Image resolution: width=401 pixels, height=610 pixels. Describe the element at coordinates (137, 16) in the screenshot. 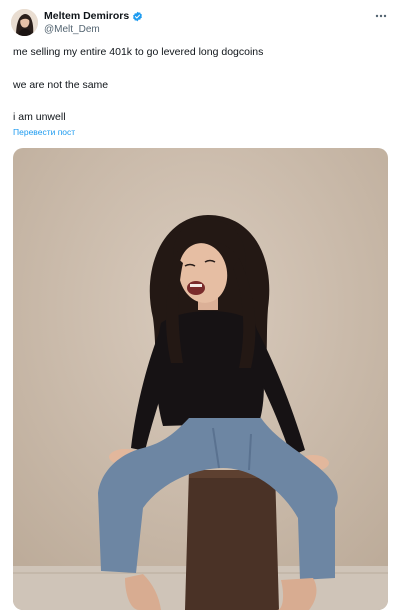

I see `verified-badge-icon` at that location.